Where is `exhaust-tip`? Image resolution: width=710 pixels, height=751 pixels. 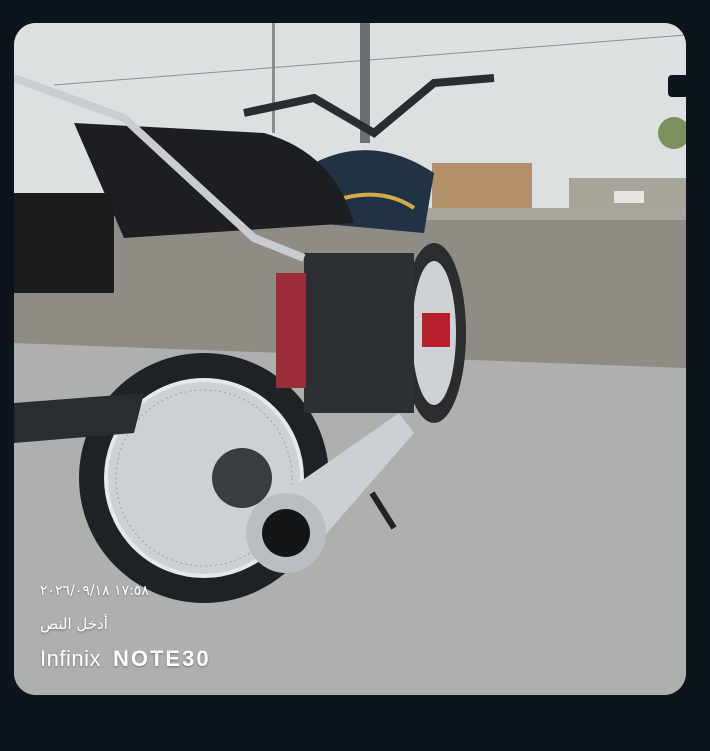 exhaust-tip is located at coordinates (286, 533).